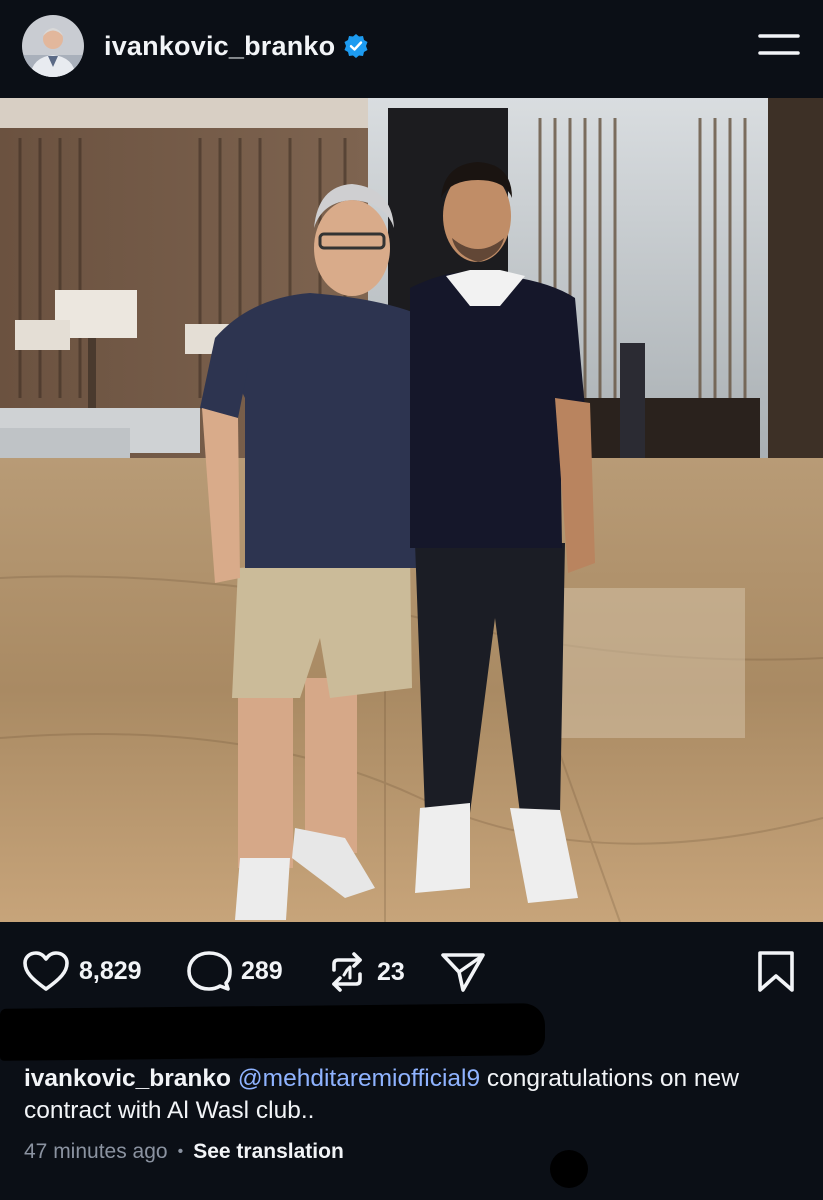  Describe the element at coordinates (359, 1078) in the screenshot. I see `caption-mention: @mehditaremiofficial9` at that location.